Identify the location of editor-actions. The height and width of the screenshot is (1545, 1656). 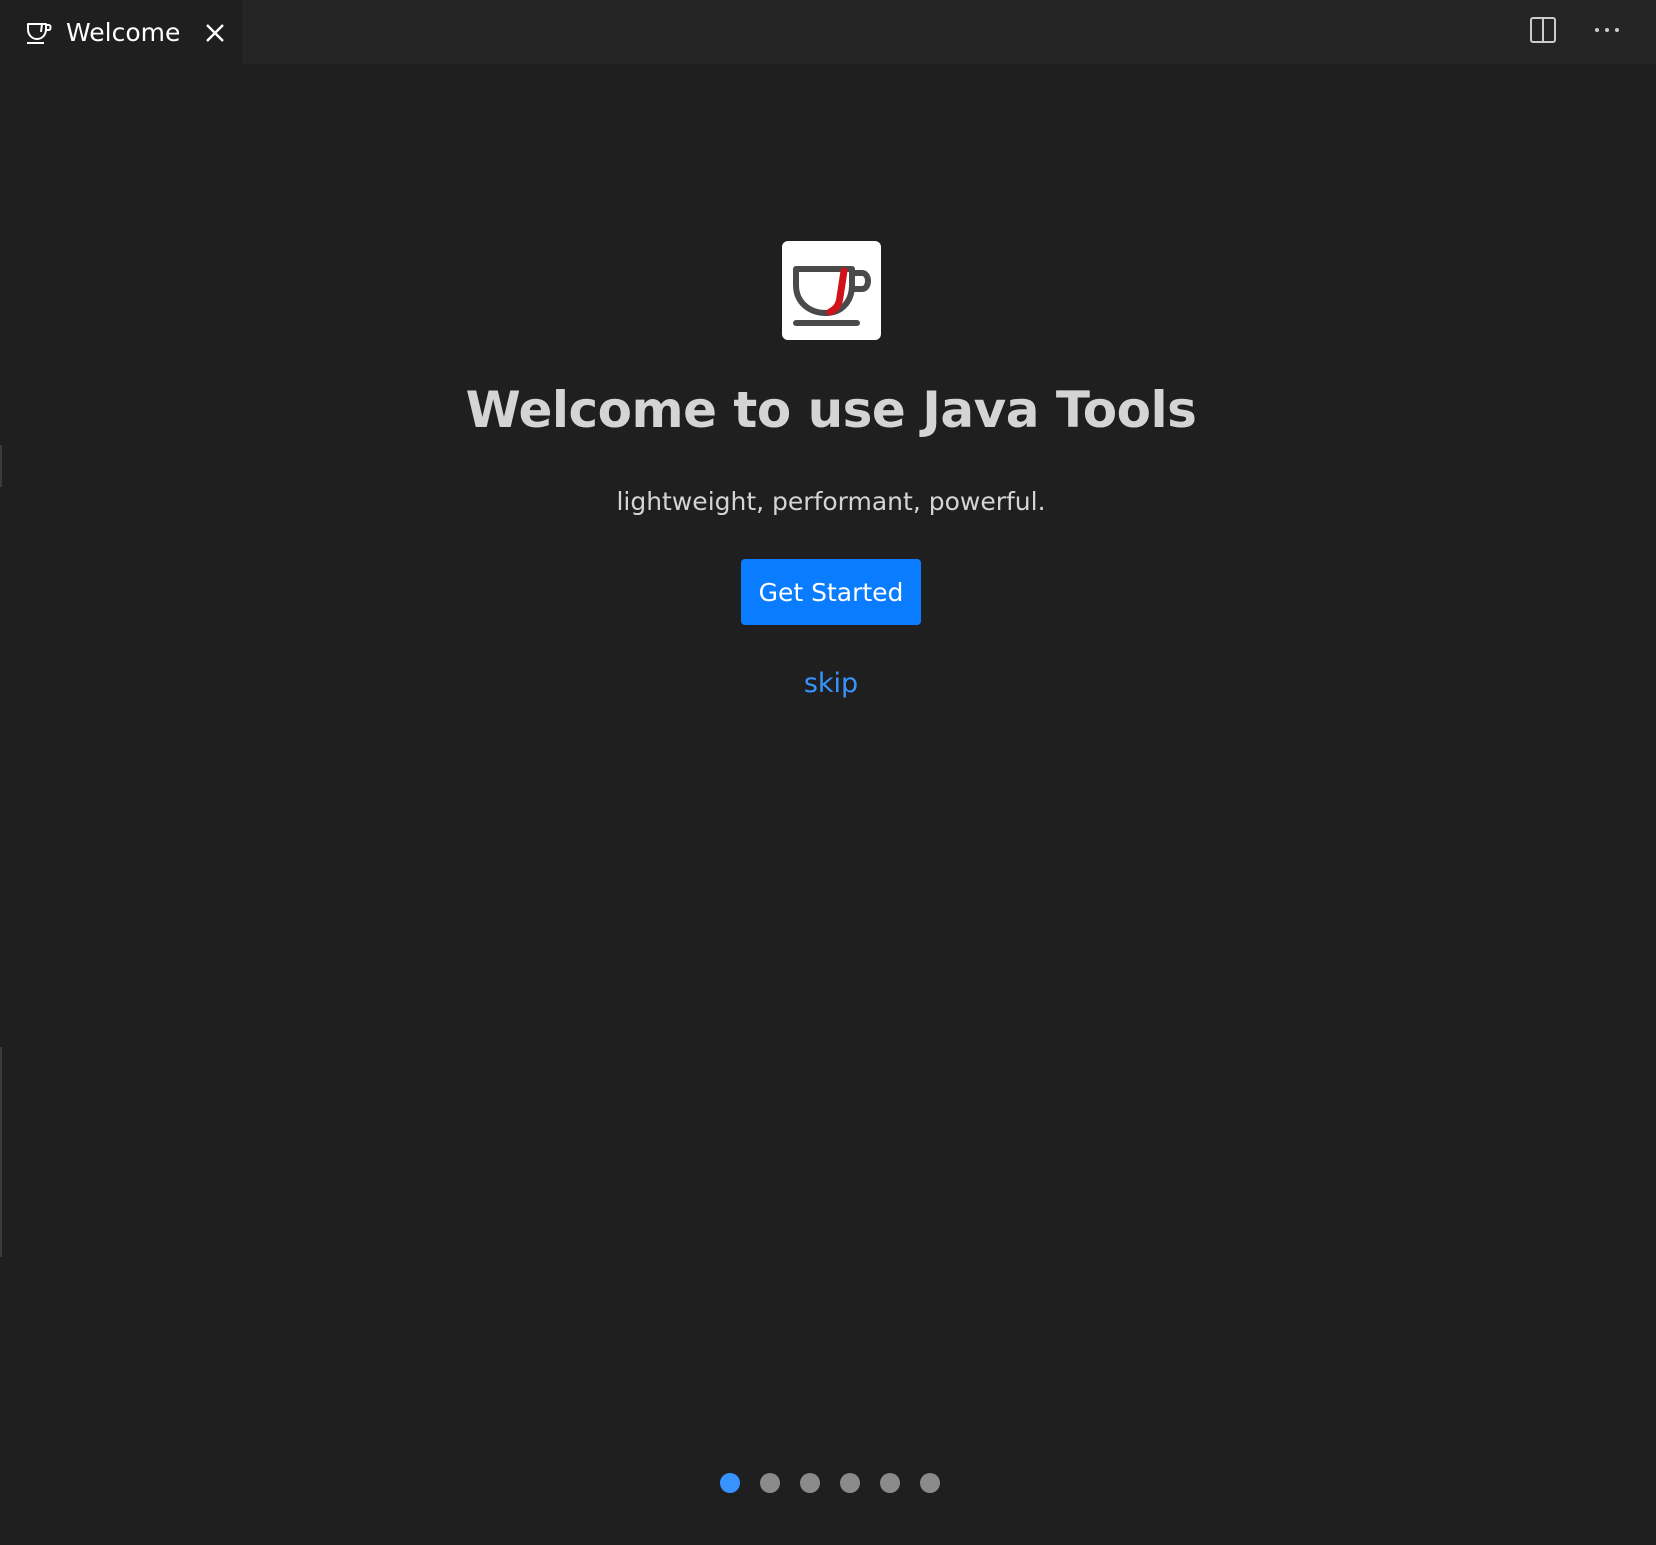
(1592, 30).